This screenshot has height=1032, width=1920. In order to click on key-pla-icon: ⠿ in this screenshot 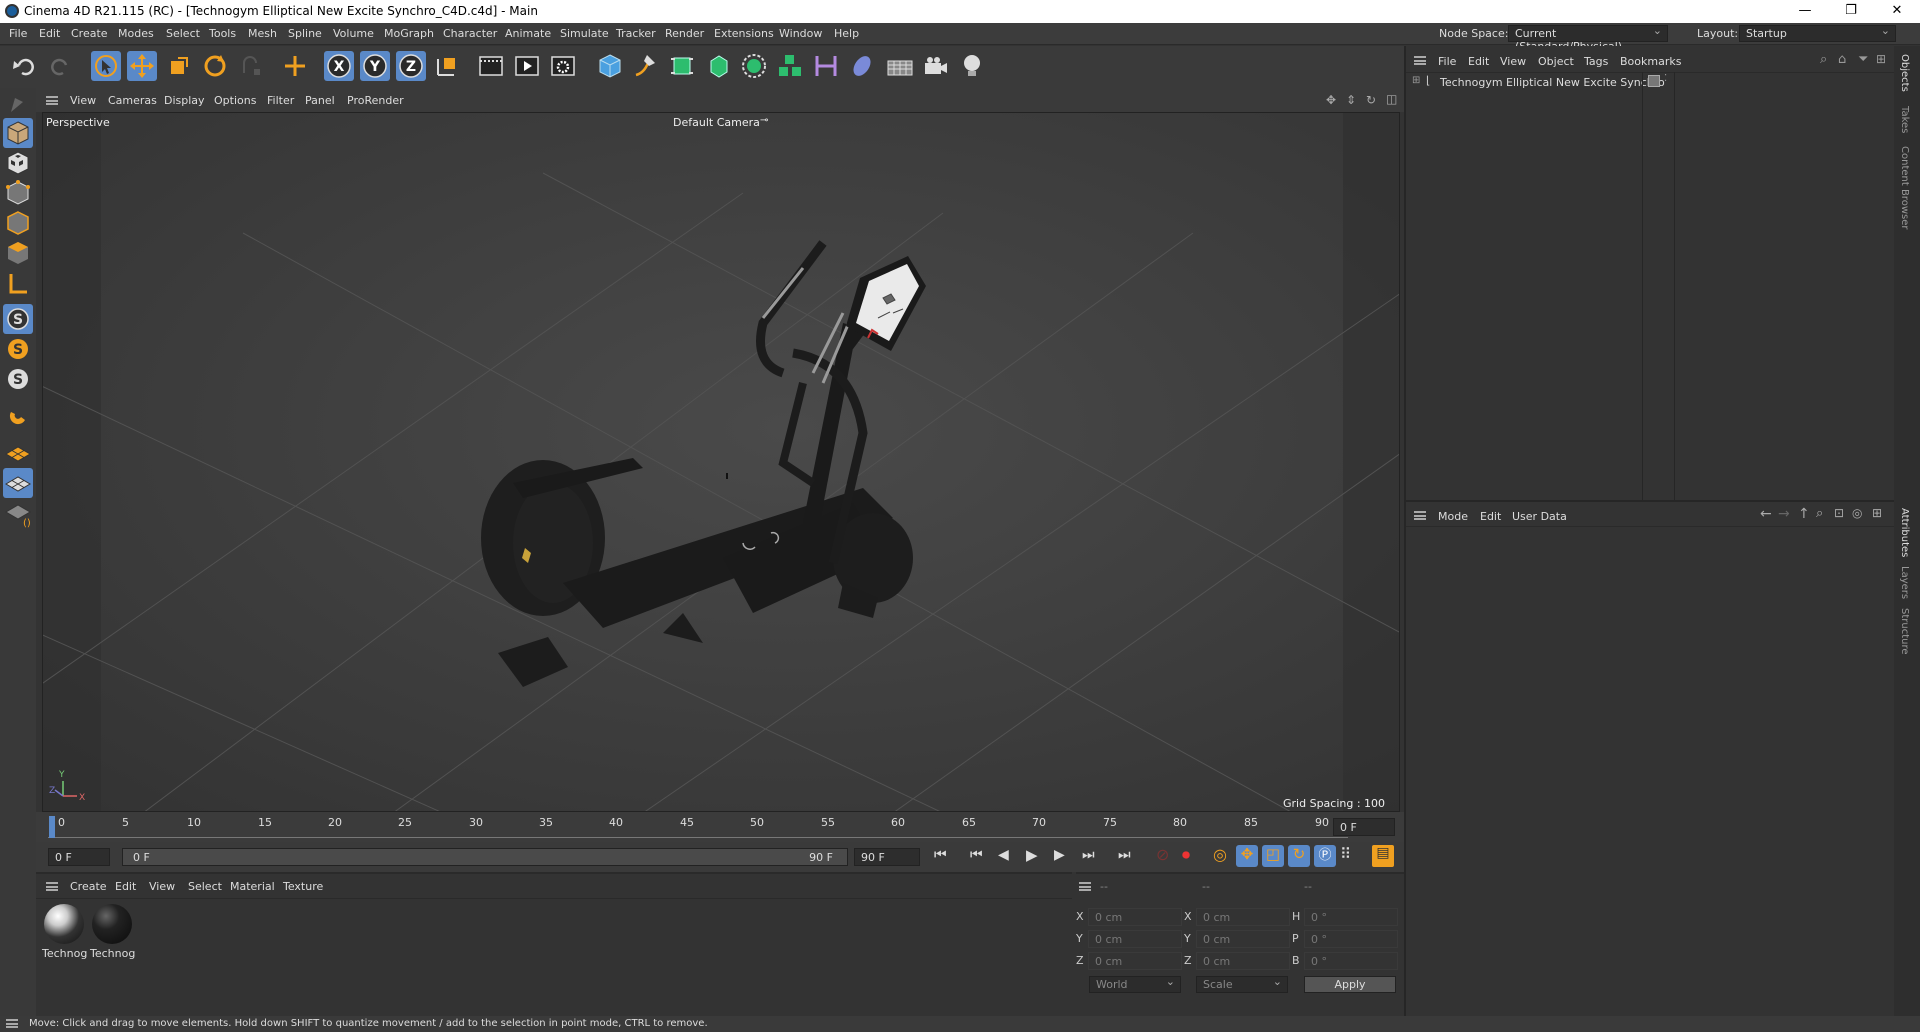, I will do `click(1345, 854)`.